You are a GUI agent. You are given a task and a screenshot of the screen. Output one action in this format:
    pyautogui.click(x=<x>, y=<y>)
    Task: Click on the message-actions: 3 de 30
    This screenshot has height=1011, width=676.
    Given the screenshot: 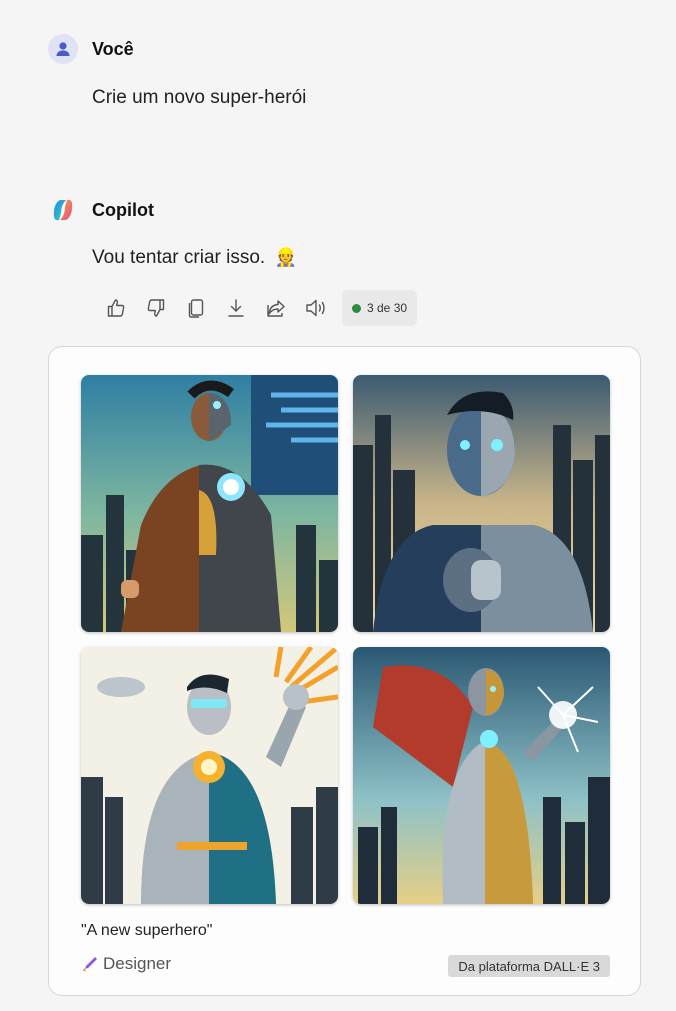 What is the action you would take?
    pyautogui.click(x=259, y=308)
    